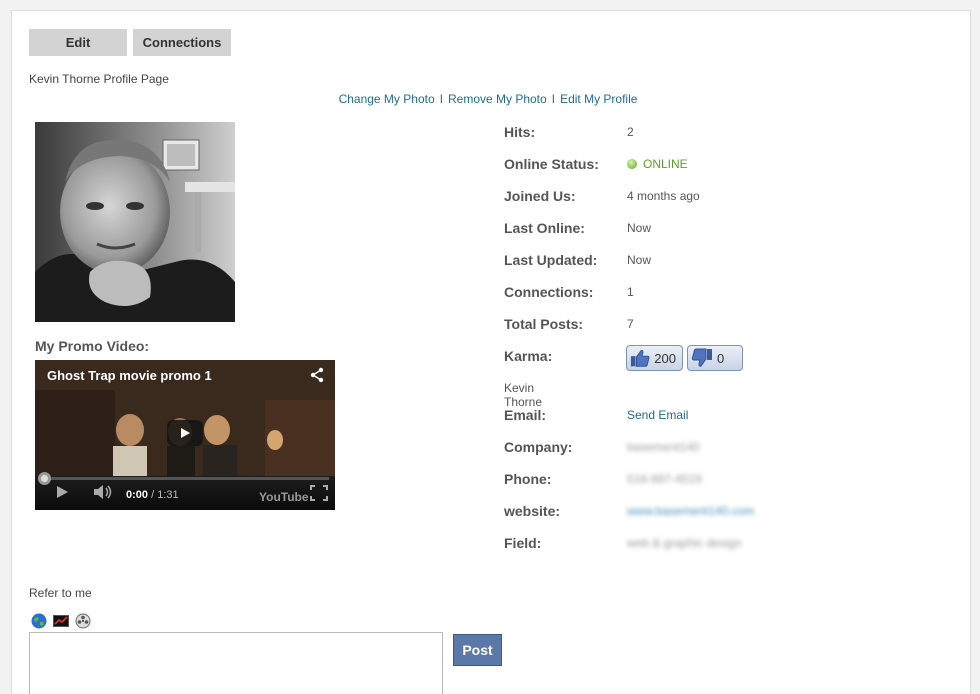  I want to click on joined-value: 4 months ago, so click(663, 196).